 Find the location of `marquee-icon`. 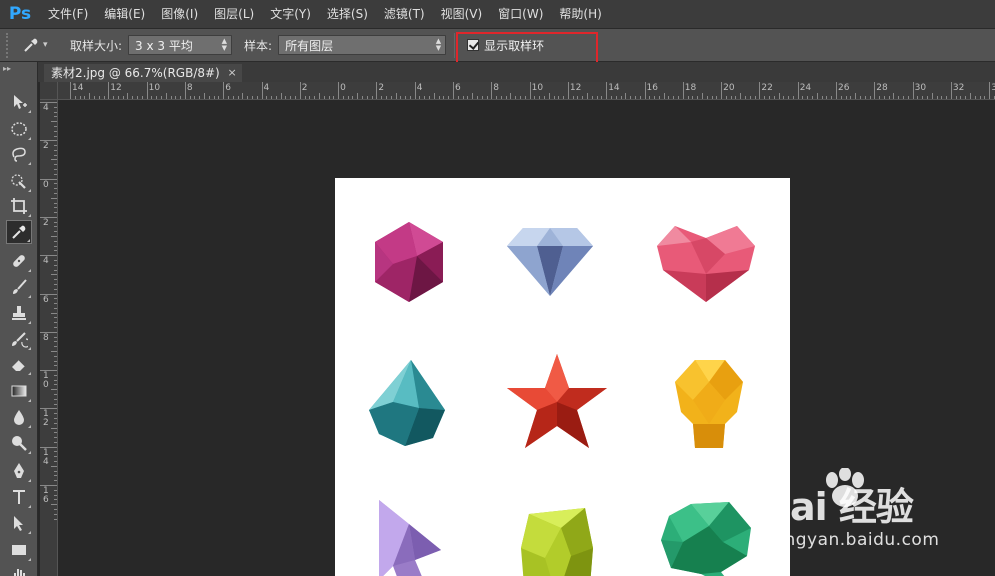

marquee-icon is located at coordinates (19, 129).